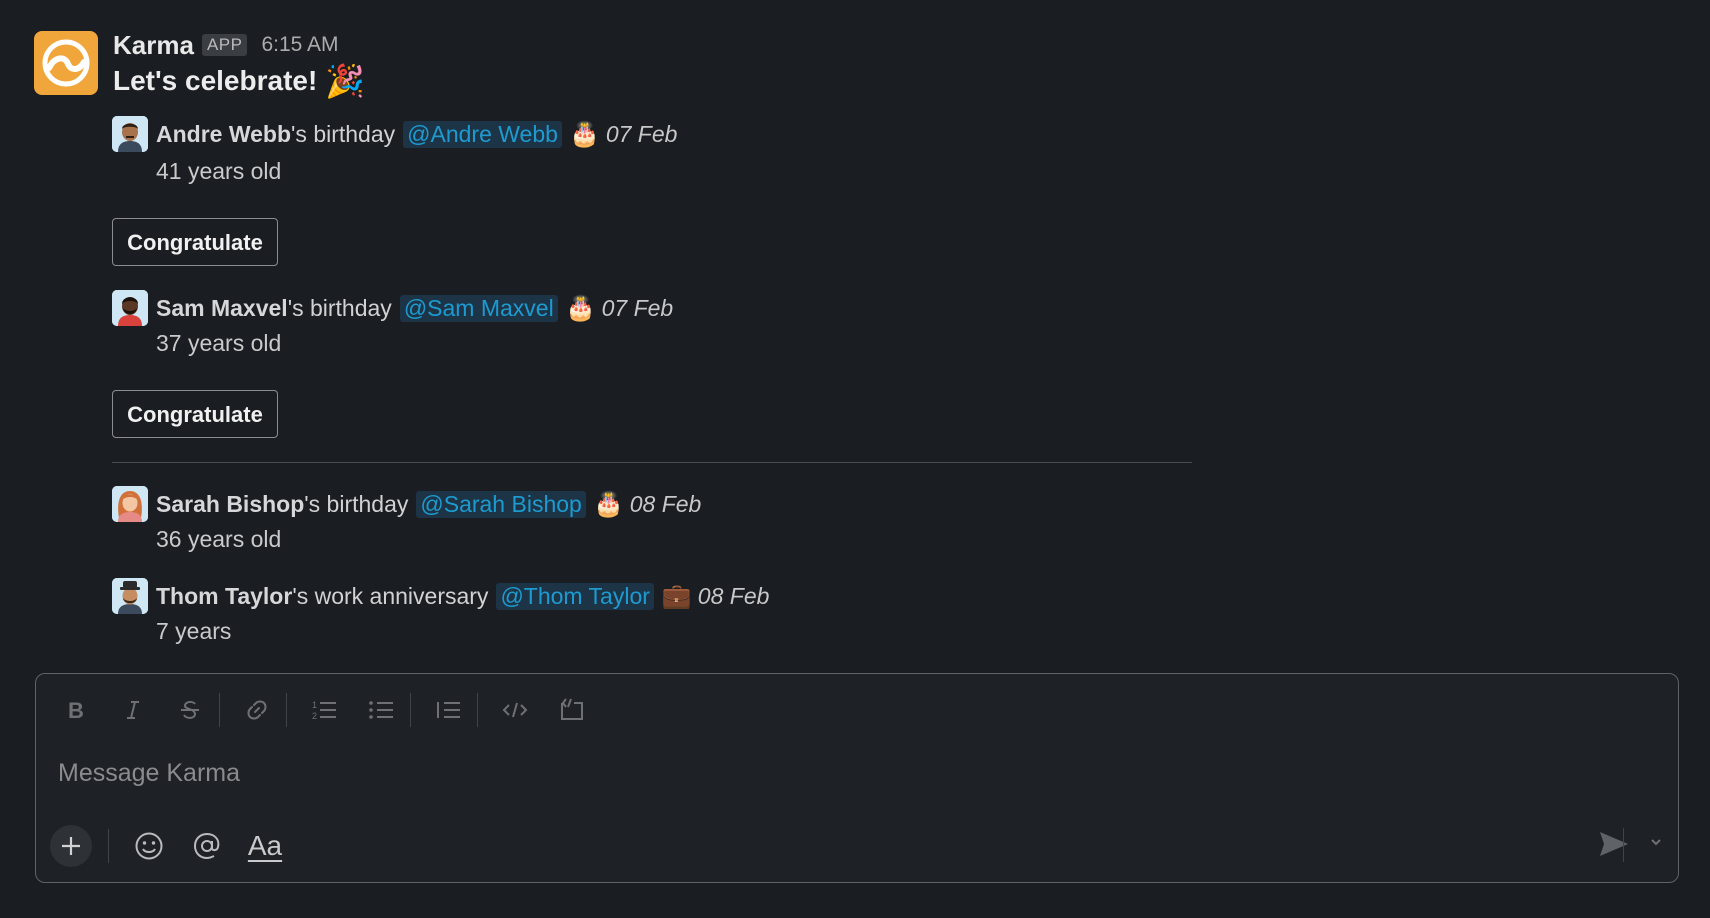 The image size is (1710, 918). Describe the element at coordinates (1614, 846) in the screenshot. I see `send-icon` at that location.